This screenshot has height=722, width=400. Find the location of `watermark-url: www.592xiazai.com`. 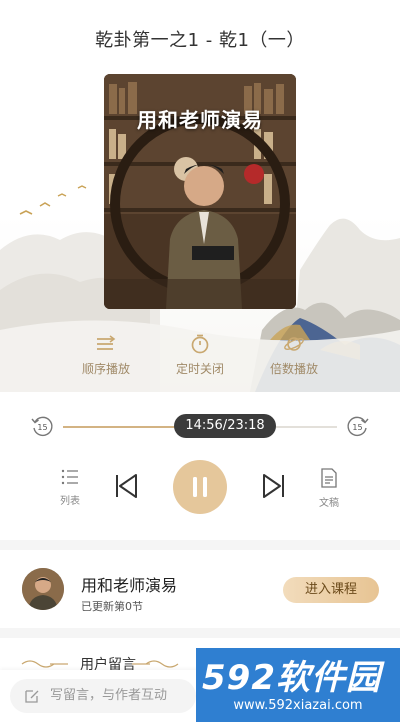

watermark-url: www.592xiazai.com is located at coordinates (298, 705).